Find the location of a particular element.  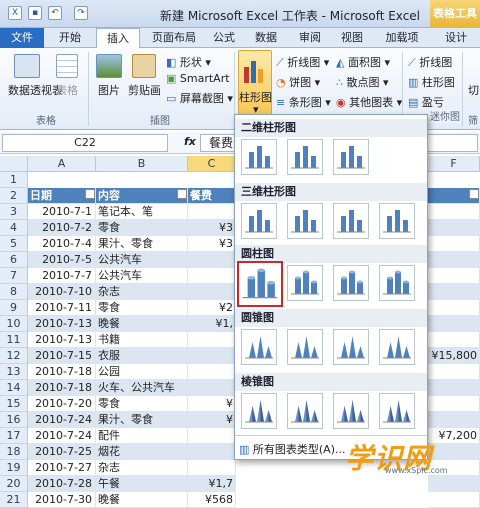

content-cell: 配件 is located at coordinates (142, 436).